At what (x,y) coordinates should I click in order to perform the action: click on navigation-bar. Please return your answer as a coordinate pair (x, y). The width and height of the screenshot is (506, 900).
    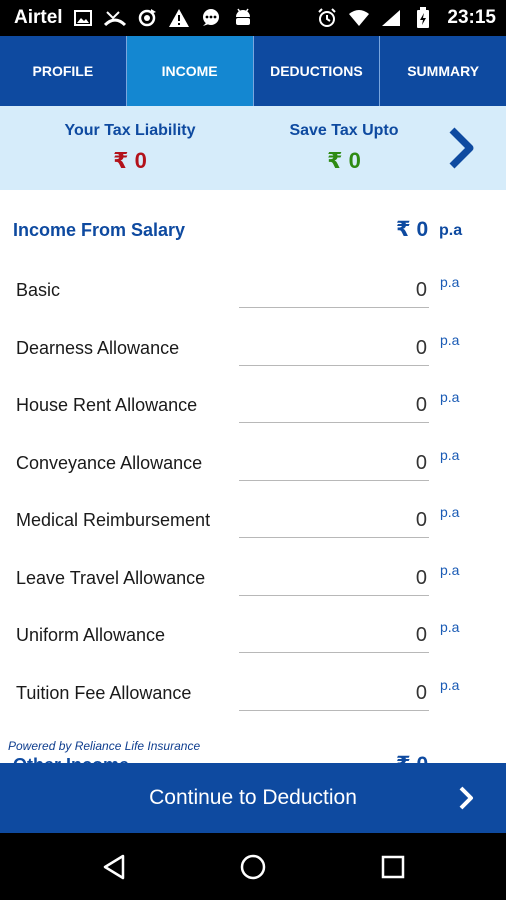
    Looking at the image, I should click on (253, 866).